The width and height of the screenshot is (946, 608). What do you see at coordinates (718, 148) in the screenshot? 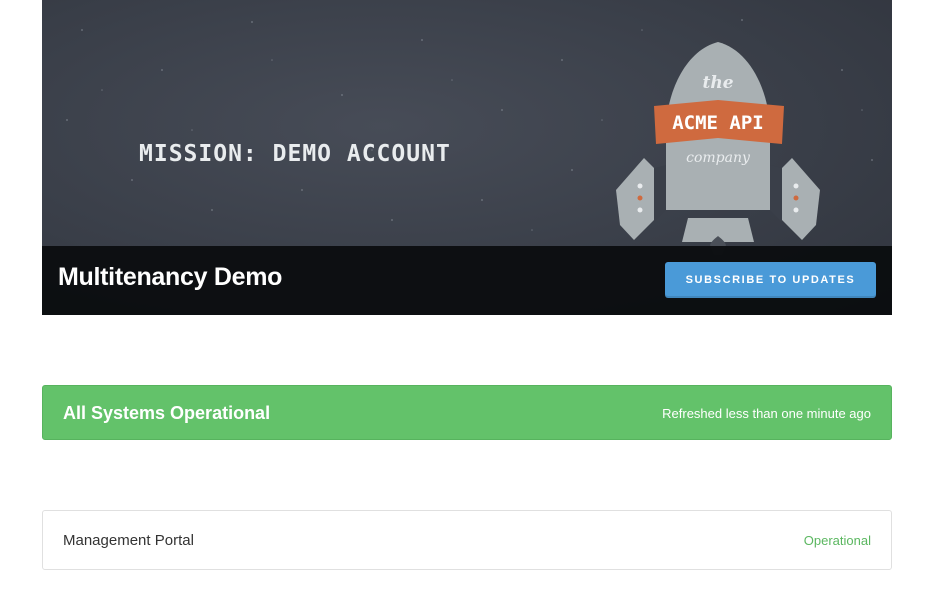
I see `acme-rocket-logo: the ACME API company` at bounding box center [718, 148].